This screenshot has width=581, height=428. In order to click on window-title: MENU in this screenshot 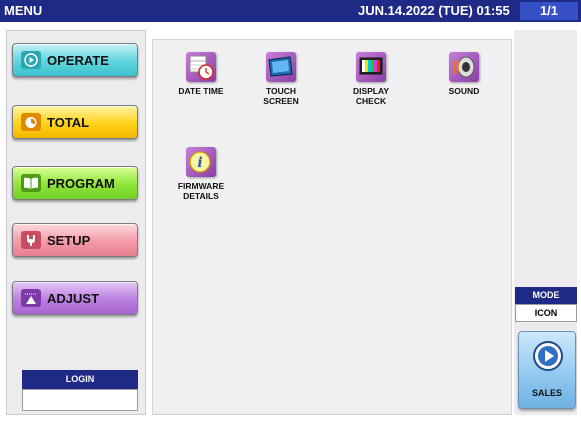, I will do `click(23, 10)`.